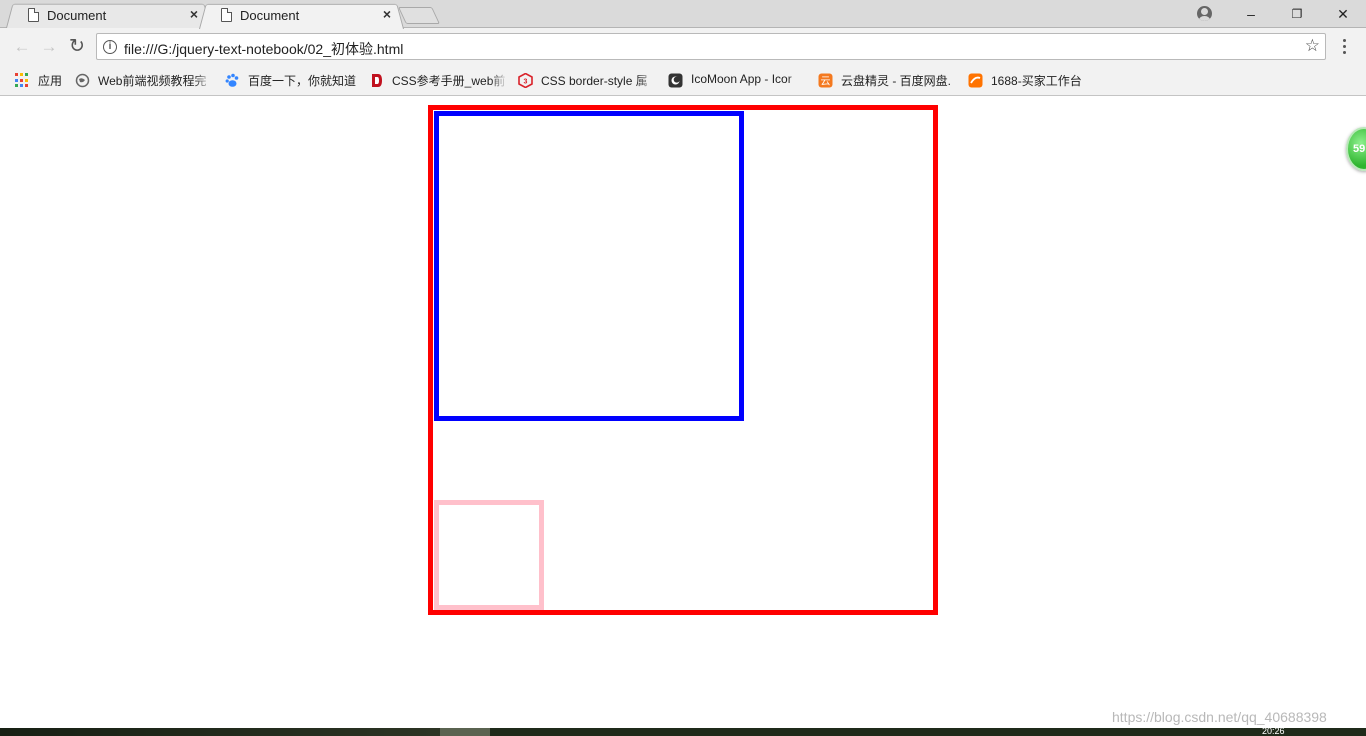 The image size is (1366, 736). I want to click on tab-strip: Document × Document × – ❐ ✕, so click(683, 15).